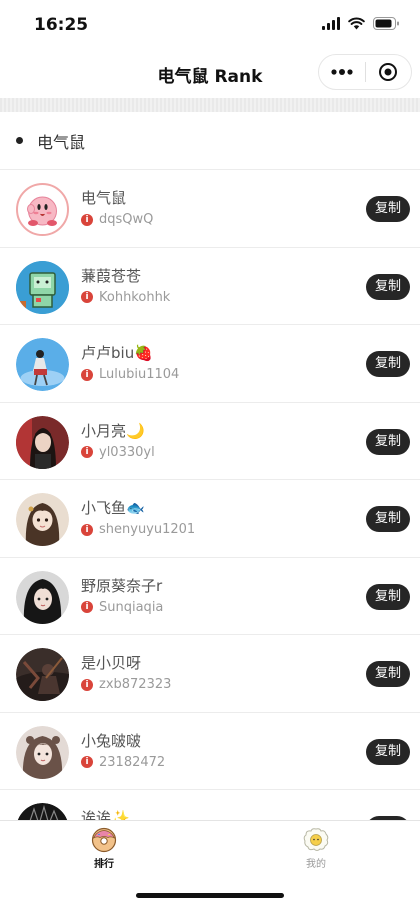 The width and height of the screenshot is (420, 909). I want to click on user-name: 卢卢biu🍓, so click(117, 353).